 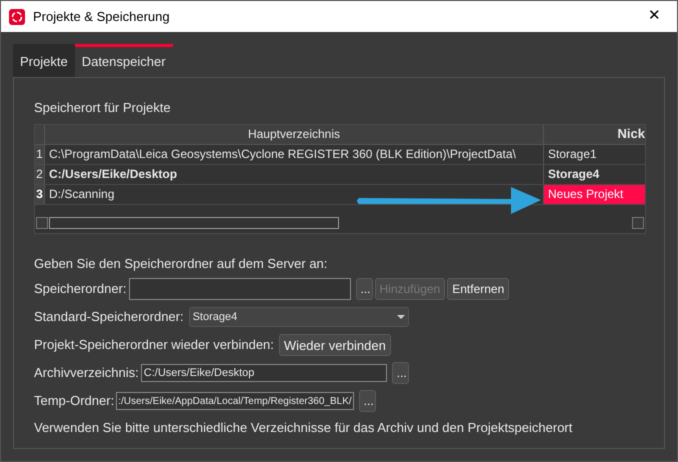 I want to click on scrollbar-thumb, so click(x=194, y=222).